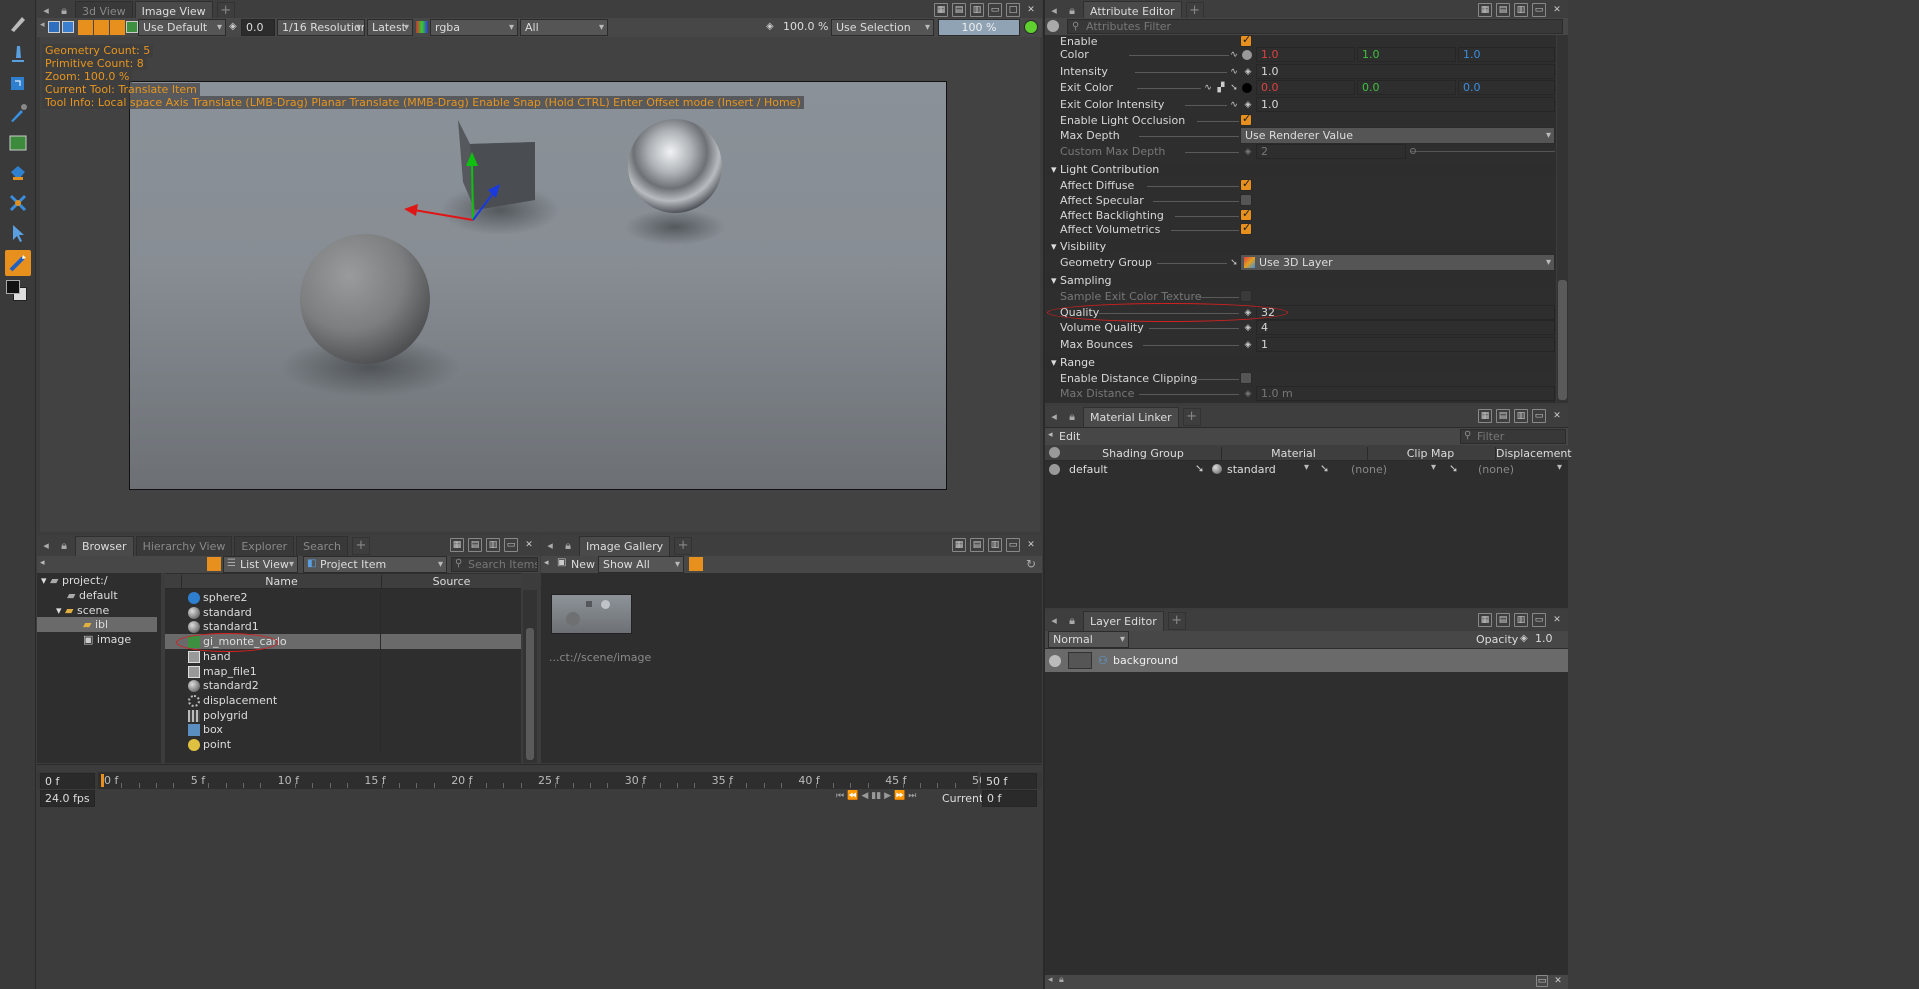 This screenshot has height=989, width=1919. What do you see at coordinates (1406, 87) in the screenshot?
I see `exit-color-g-field: 0.0` at bounding box center [1406, 87].